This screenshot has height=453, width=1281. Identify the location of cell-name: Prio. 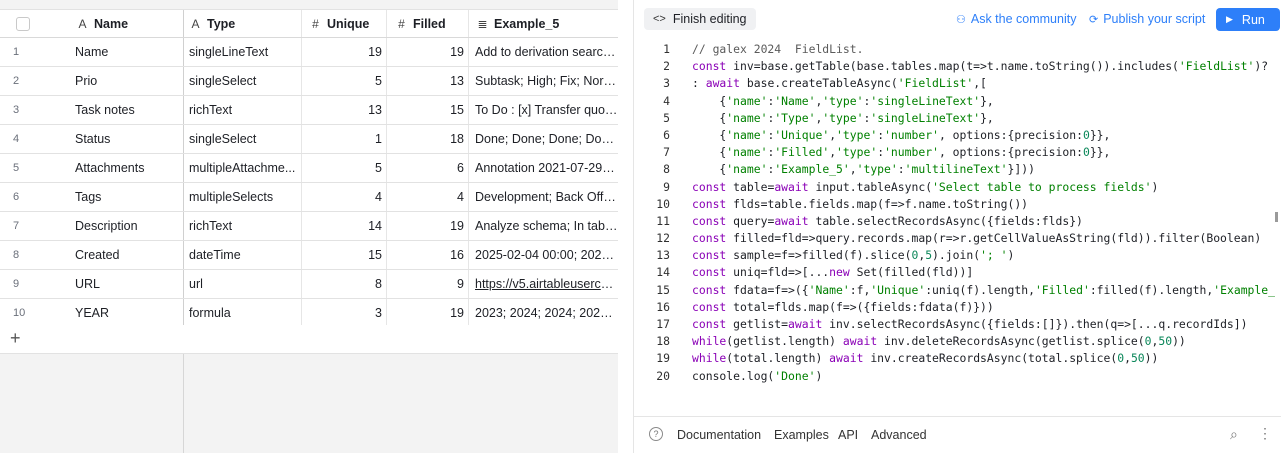
(124, 81).